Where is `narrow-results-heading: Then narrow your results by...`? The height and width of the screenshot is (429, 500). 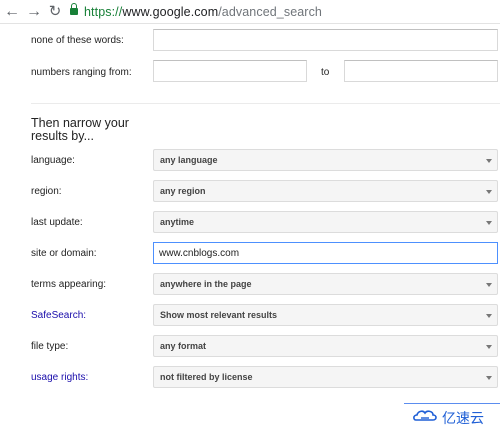 narrow-results-heading: Then narrow your results by... is located at coordinates (80, 129).